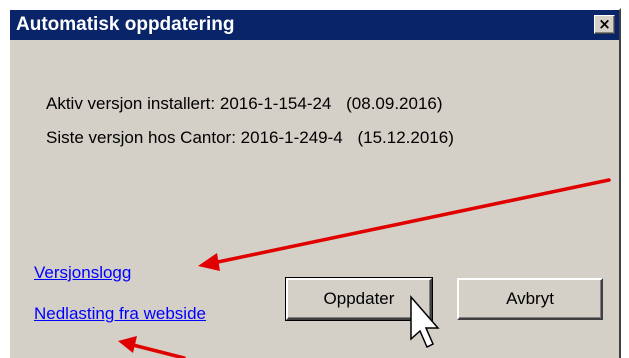 The height and width of the screenshot is (358, 629). I want to click on window-title: Automatisk oppdatering, so click(125, 24).